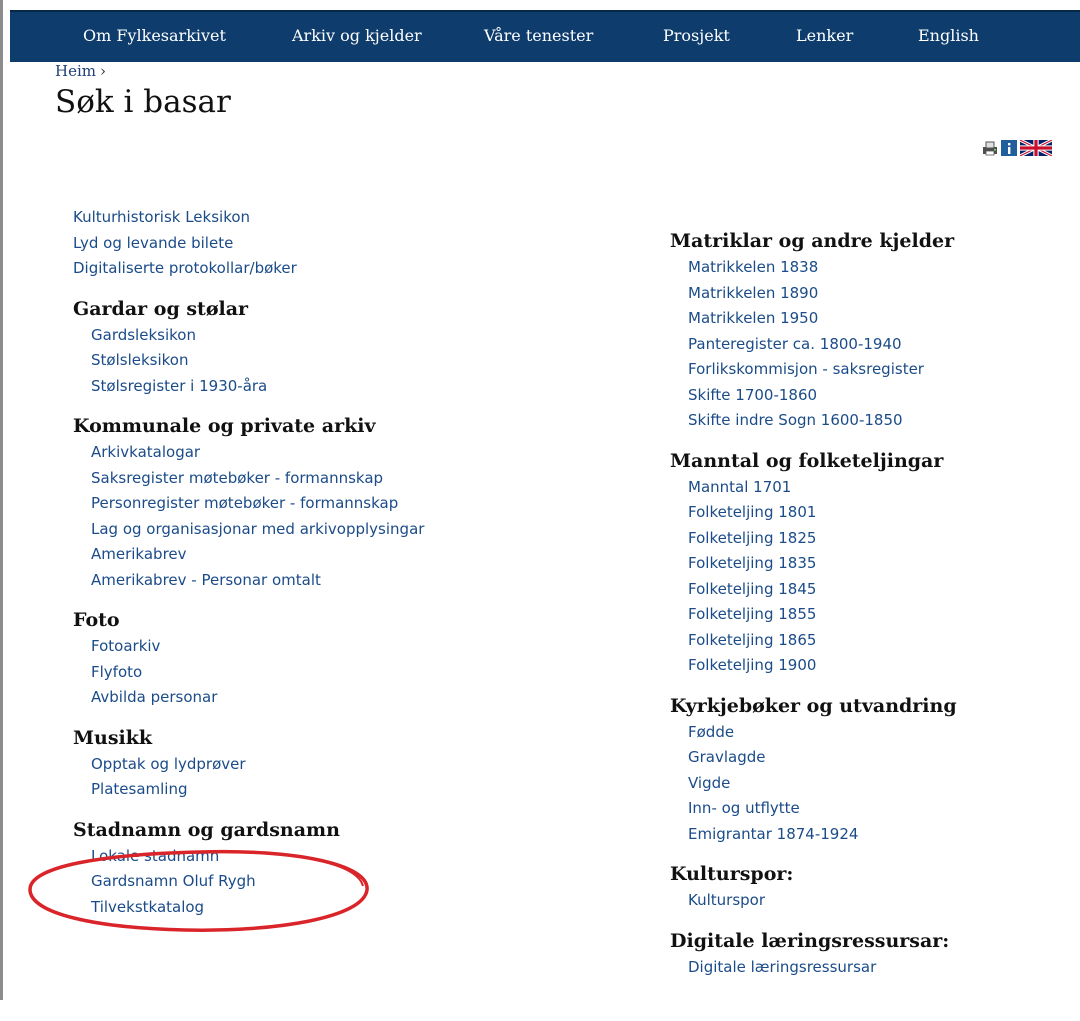 This screenshot has height=1021, width=1080. What do you see at coordinates (113, 737) in the screenshot?
I see `section-heading-musikk: Musikk` at bounding box center [113, 737].